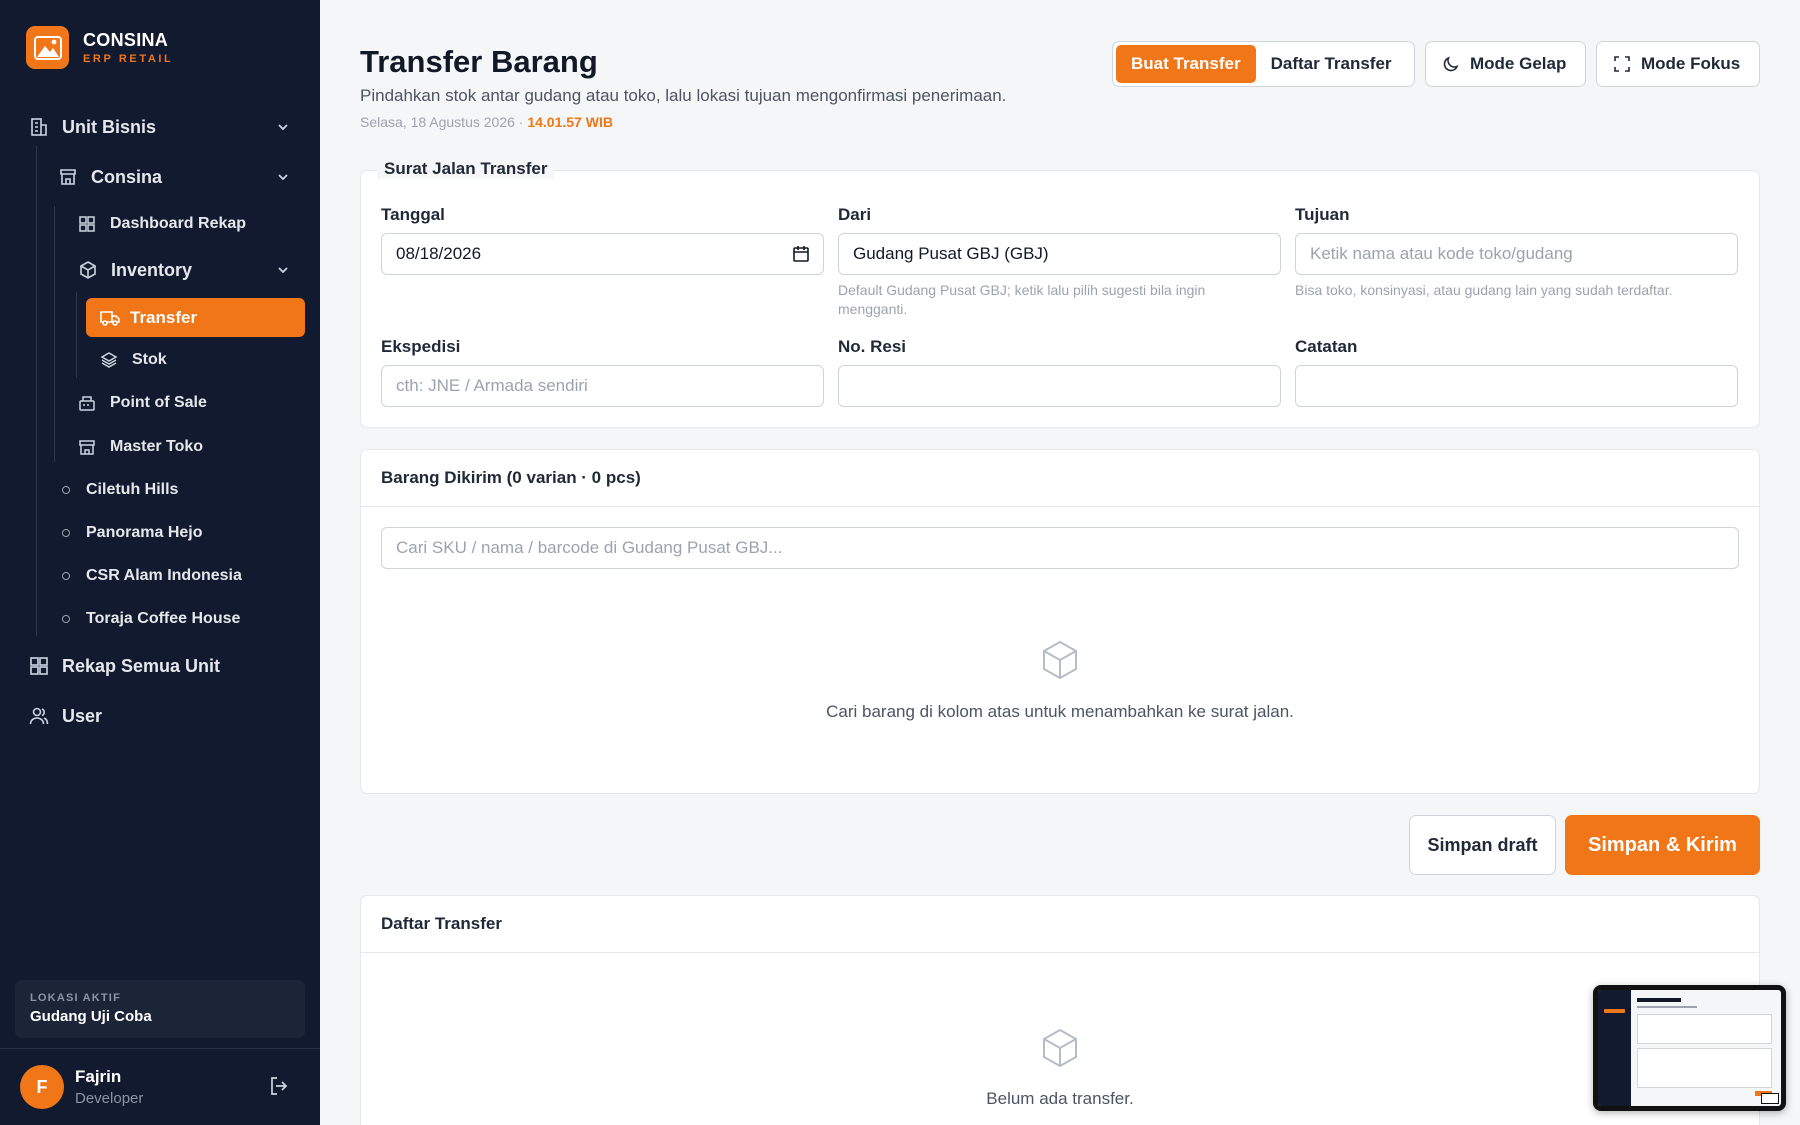 The height and width of the screenshot is (1125, 1800). I want to click on register-icon, so click(87, 403).